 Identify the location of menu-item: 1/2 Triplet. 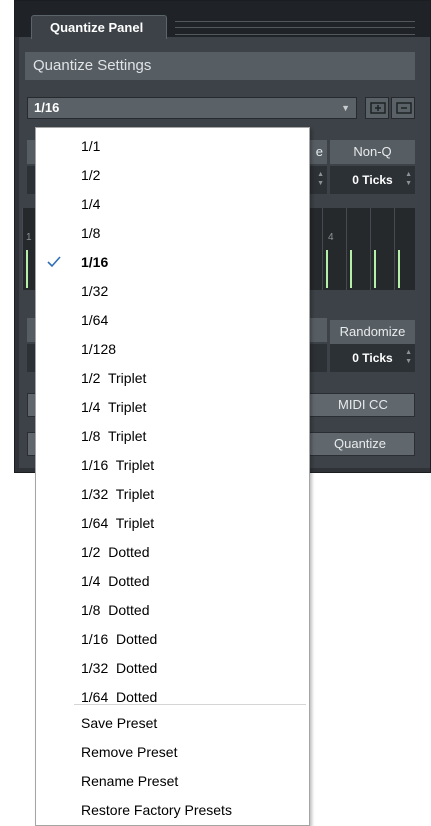
(173, 378).